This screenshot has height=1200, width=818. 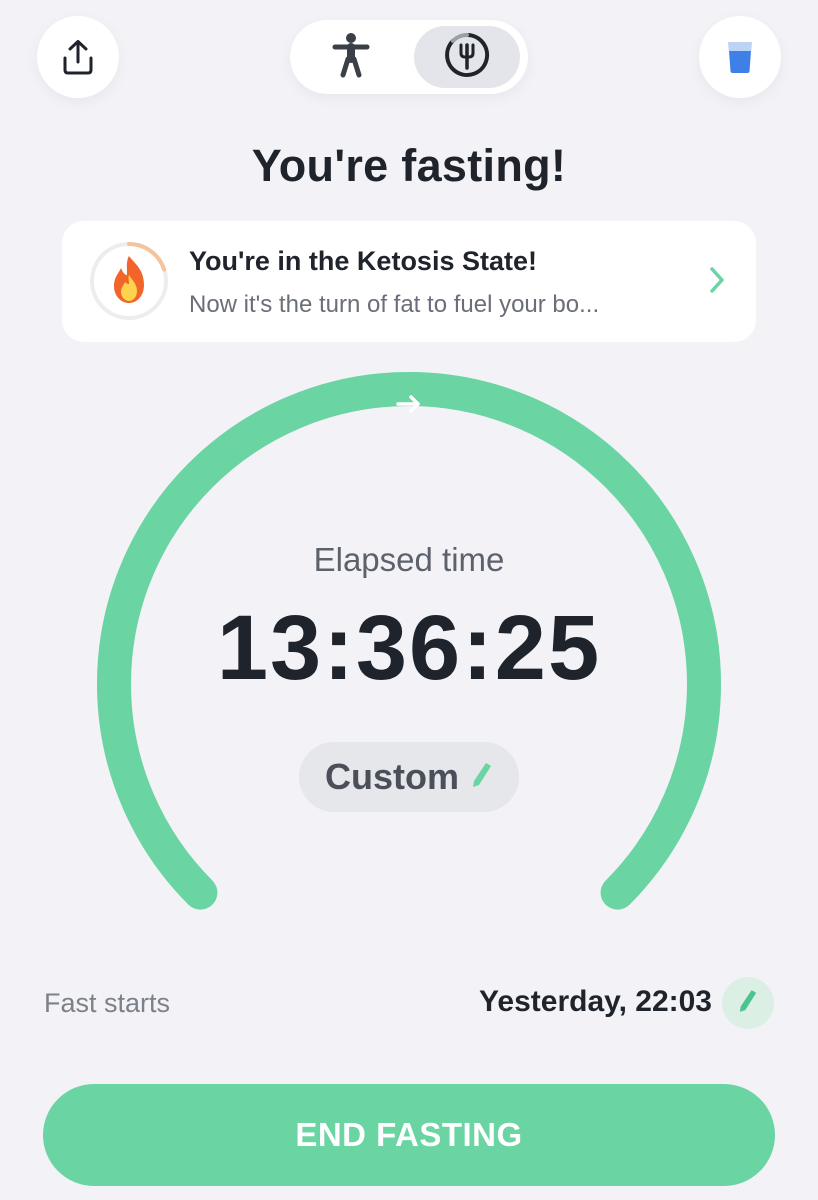 What do you see at coordinates (107, 1003) in the screenshot?
I see `fast-starts-label: Fast starts` at bounding box center [107, 1003].